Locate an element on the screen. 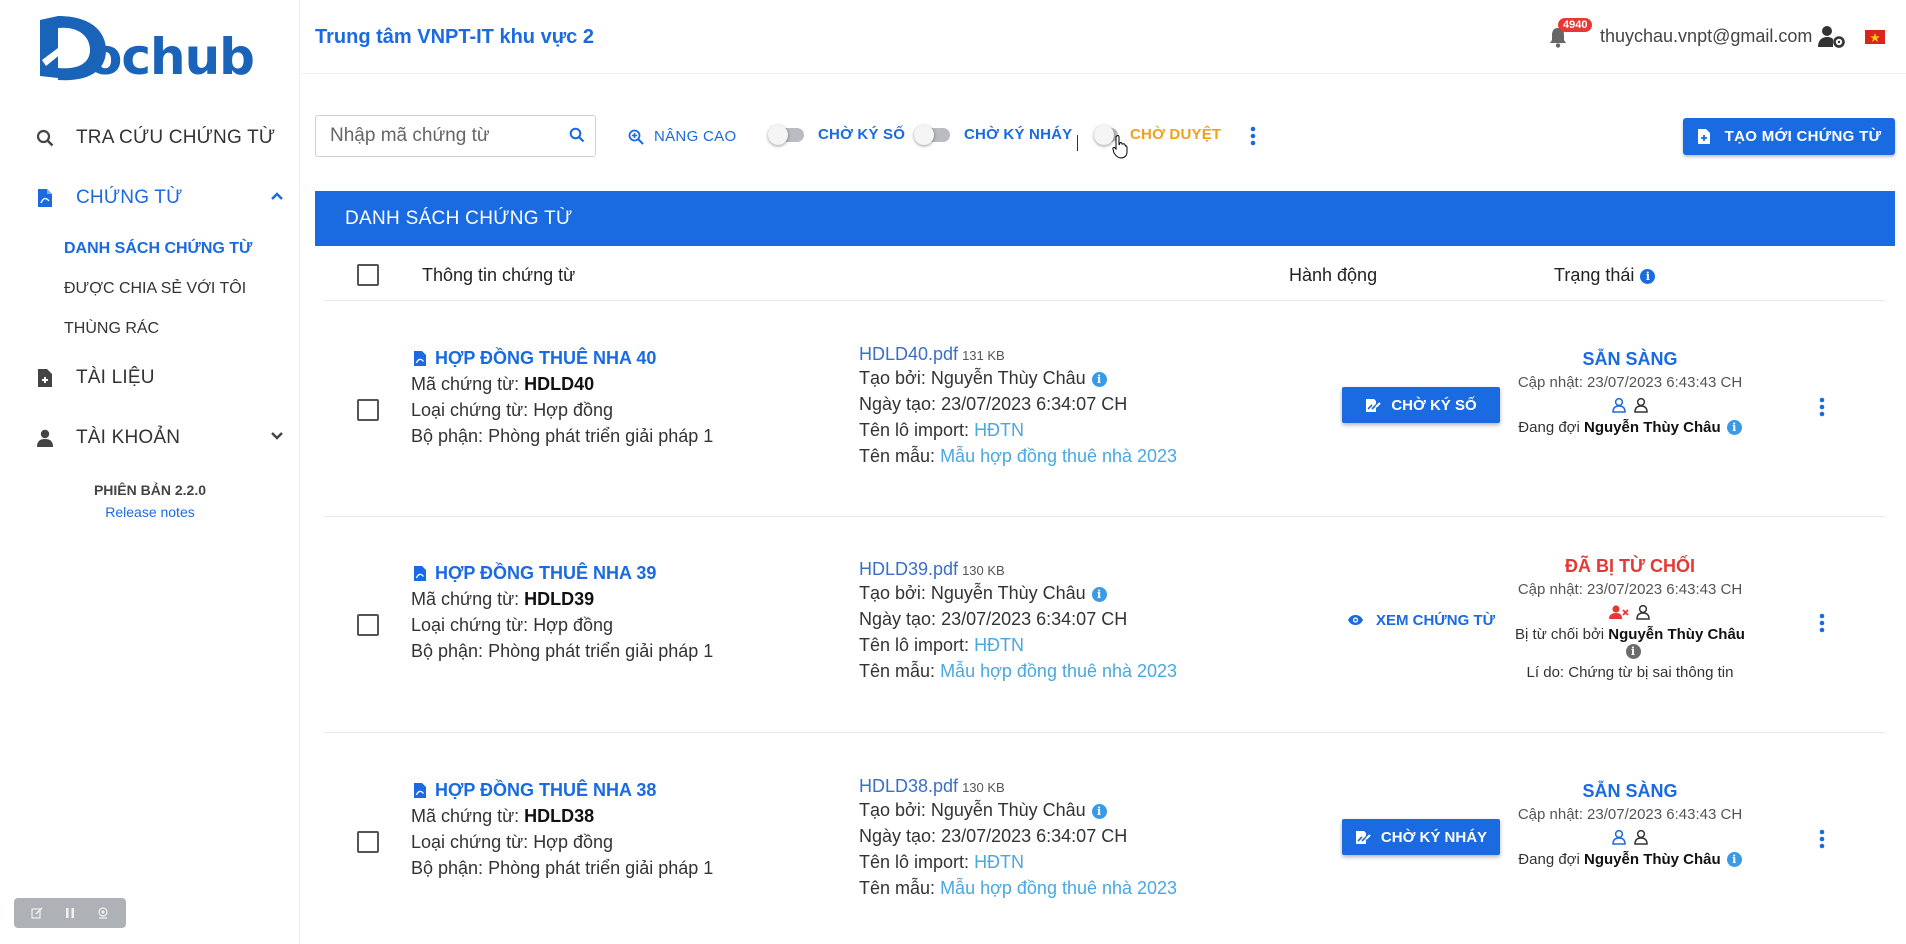 The image size is (1906, 944). user-email: thuychau.vnpt@gmail.com is located at coordinates (1706, 36).